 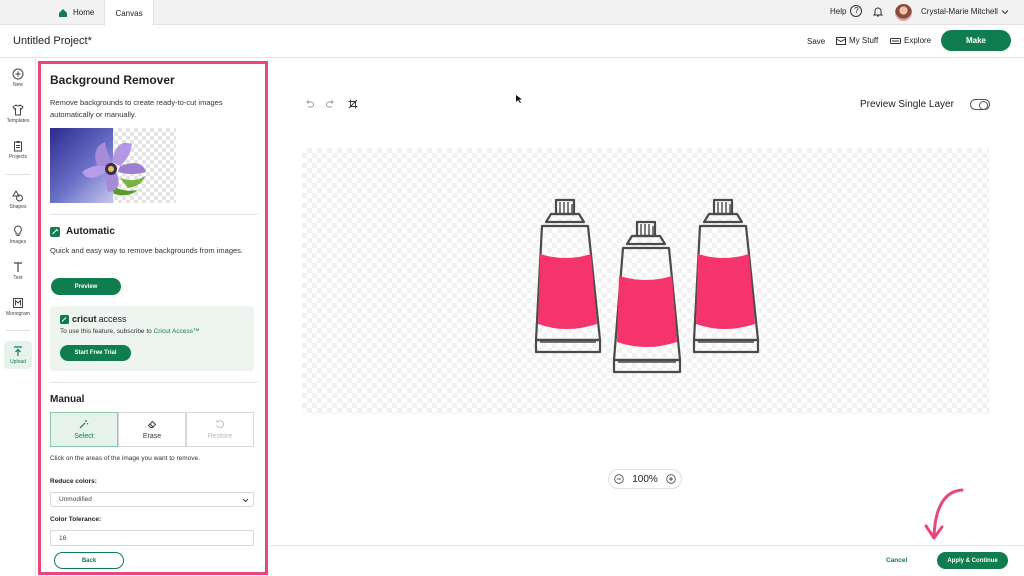 I want to click on rail-item-projects: Projects, so click(x=18, y=150).